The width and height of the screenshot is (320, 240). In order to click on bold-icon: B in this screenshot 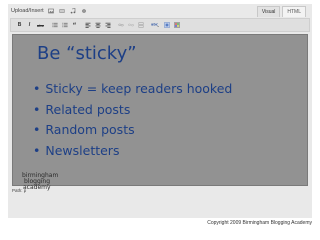, I will do `click(19, 25)`.